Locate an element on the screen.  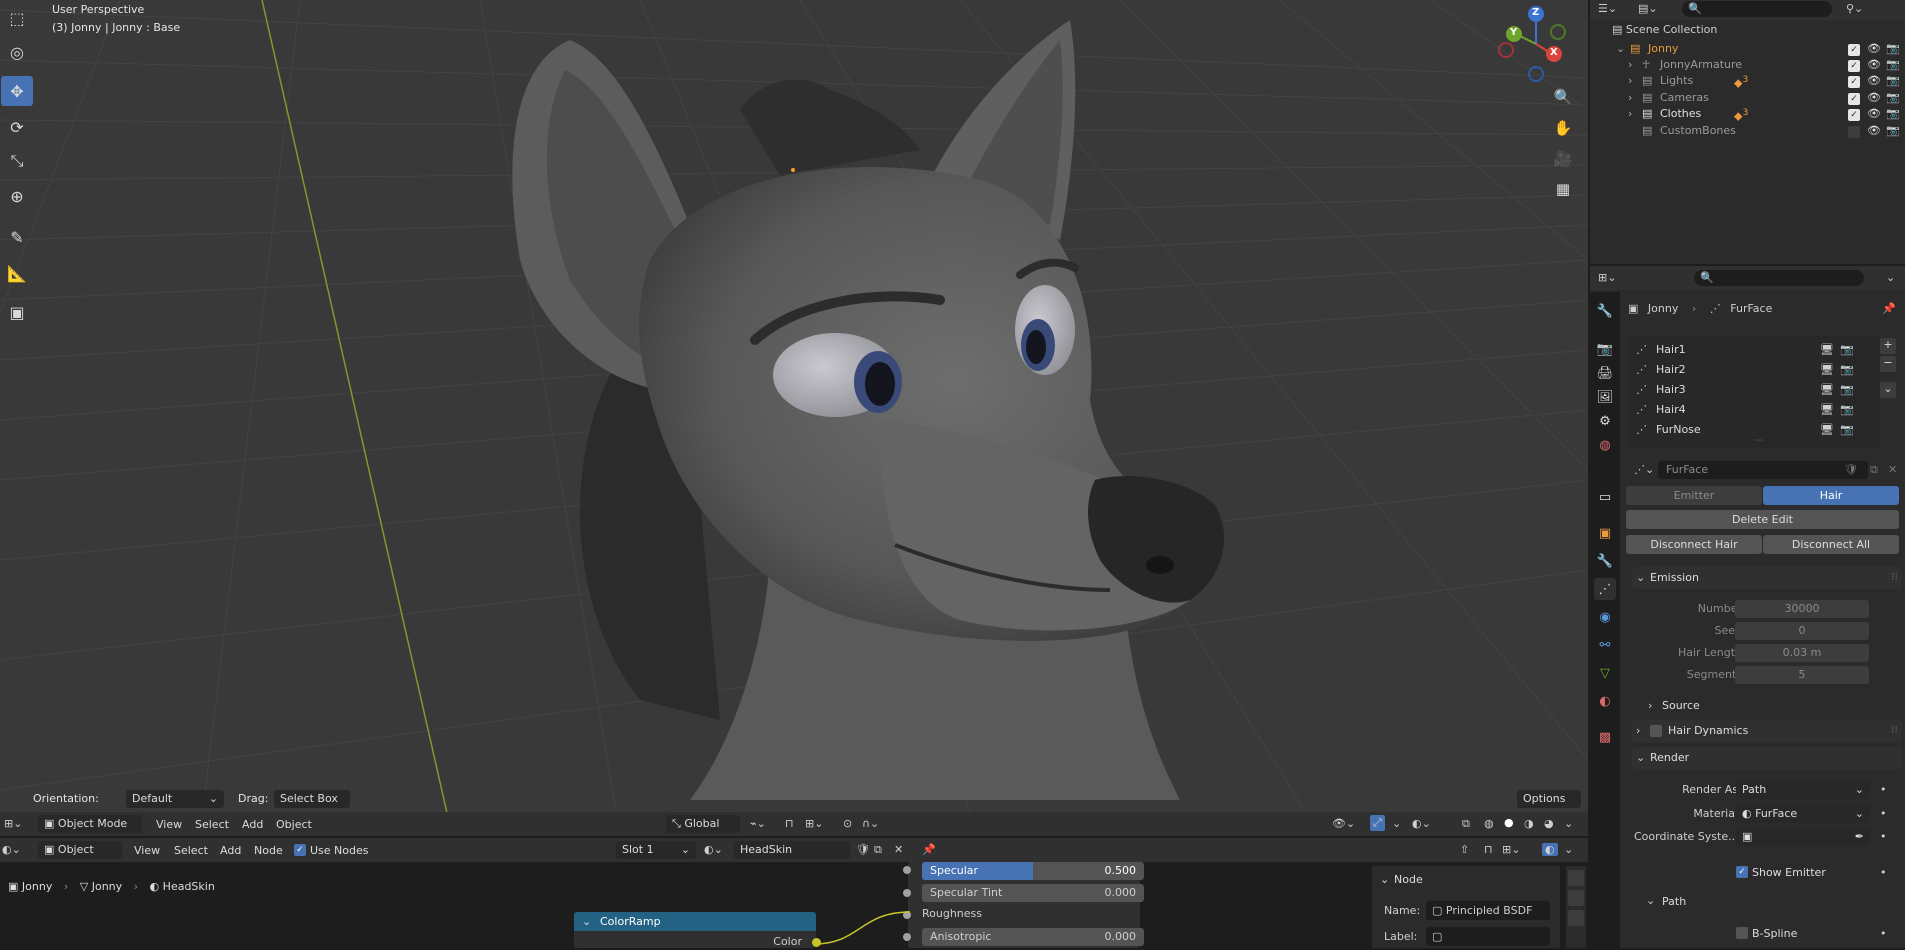
add-slot-button: + is located at coordinates (1888, 346).